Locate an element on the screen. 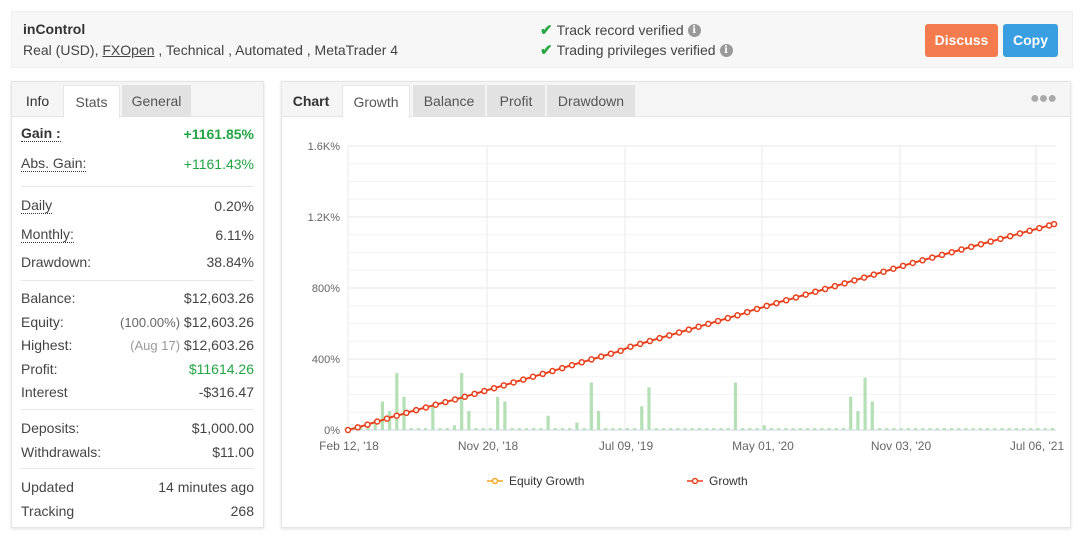 The height and width of the screenshot is (544, 1084). stat-balance: Balance: $12,603.26 is located at coordinates (137, 298).